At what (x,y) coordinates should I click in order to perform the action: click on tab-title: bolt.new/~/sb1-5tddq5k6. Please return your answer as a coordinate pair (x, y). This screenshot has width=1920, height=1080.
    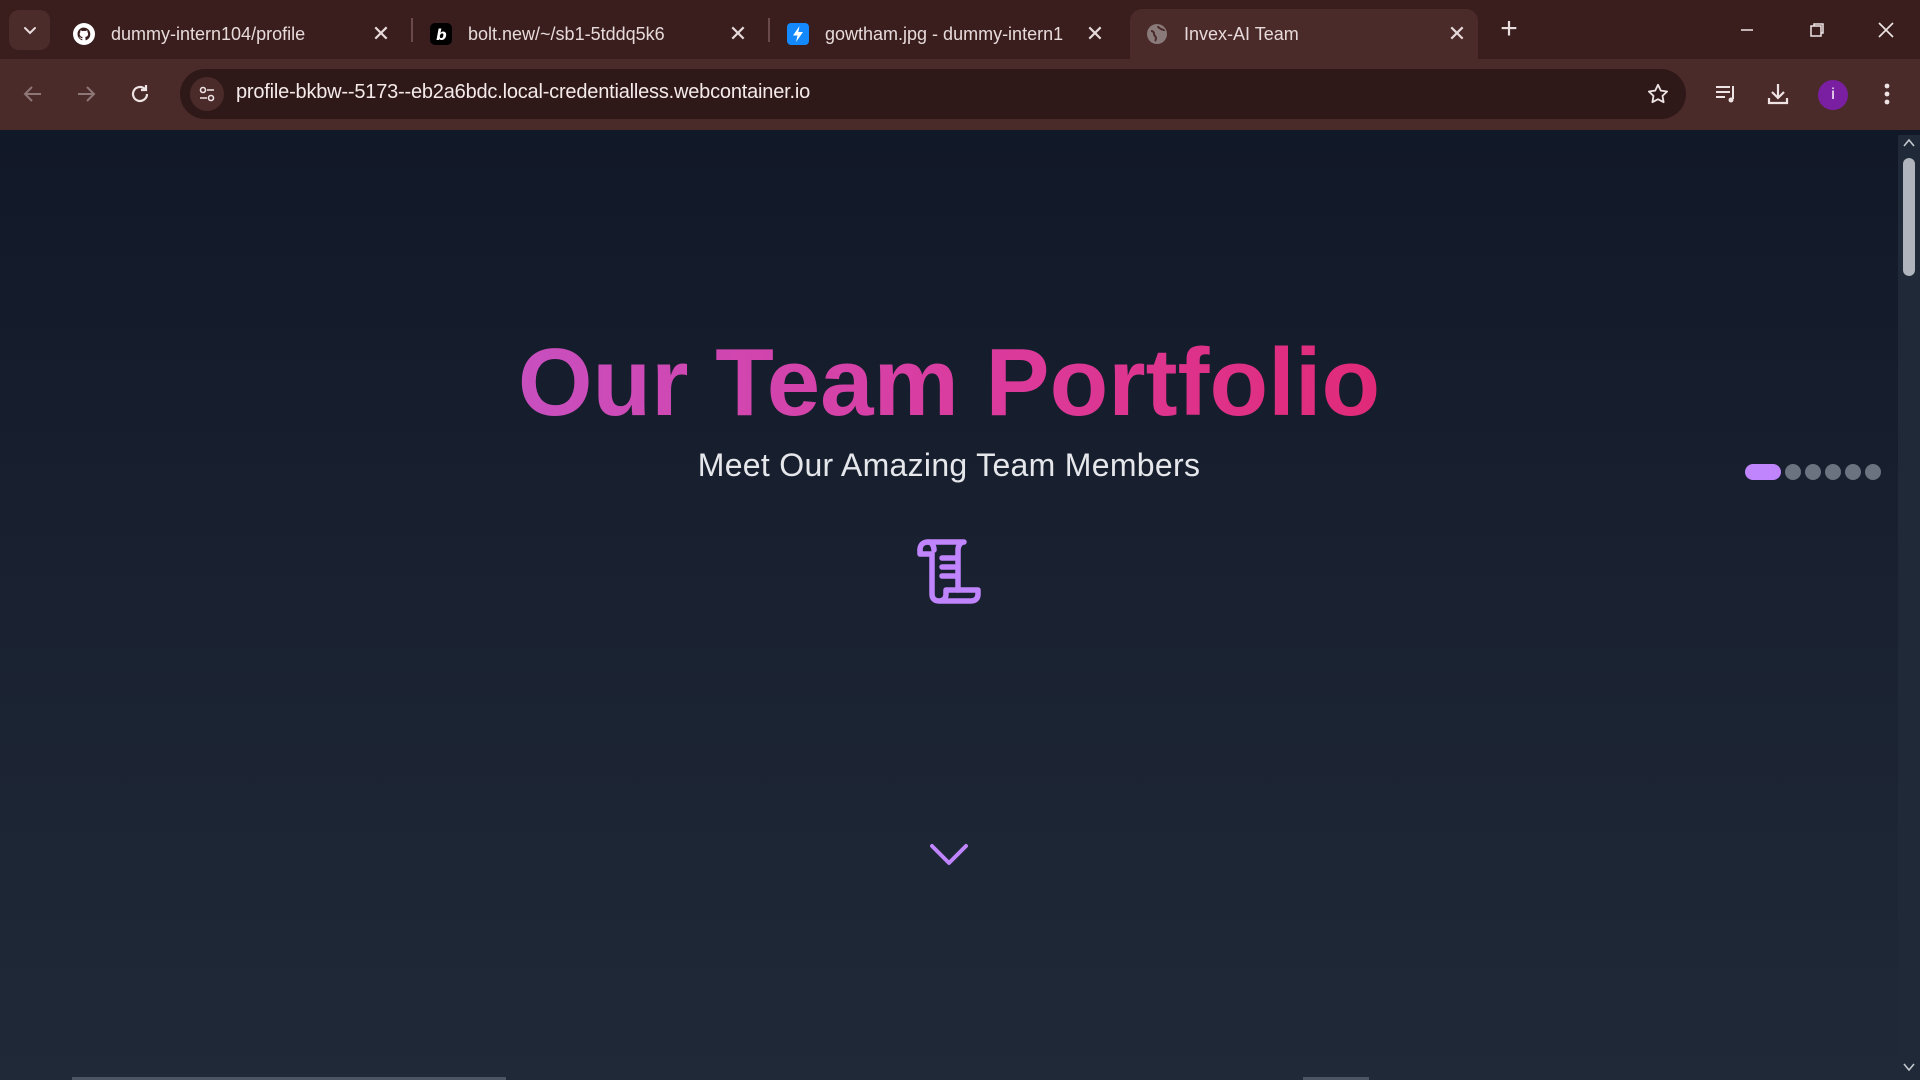
    Looking at the image, I should click on (566, 33).